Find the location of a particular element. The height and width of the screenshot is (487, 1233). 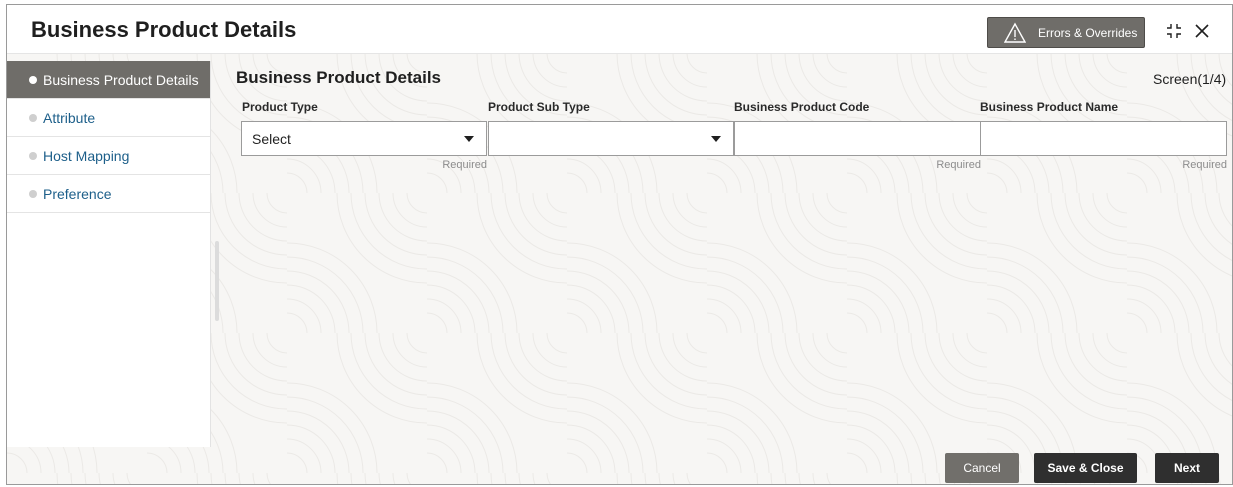

cancel-button: Cancel is located at coordinates (982, 468).